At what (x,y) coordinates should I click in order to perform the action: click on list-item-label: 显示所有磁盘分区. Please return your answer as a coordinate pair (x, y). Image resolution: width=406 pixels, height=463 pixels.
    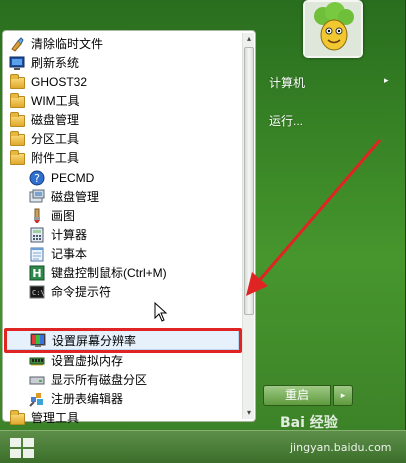
    Looking at the image, I should click on (99, 380).